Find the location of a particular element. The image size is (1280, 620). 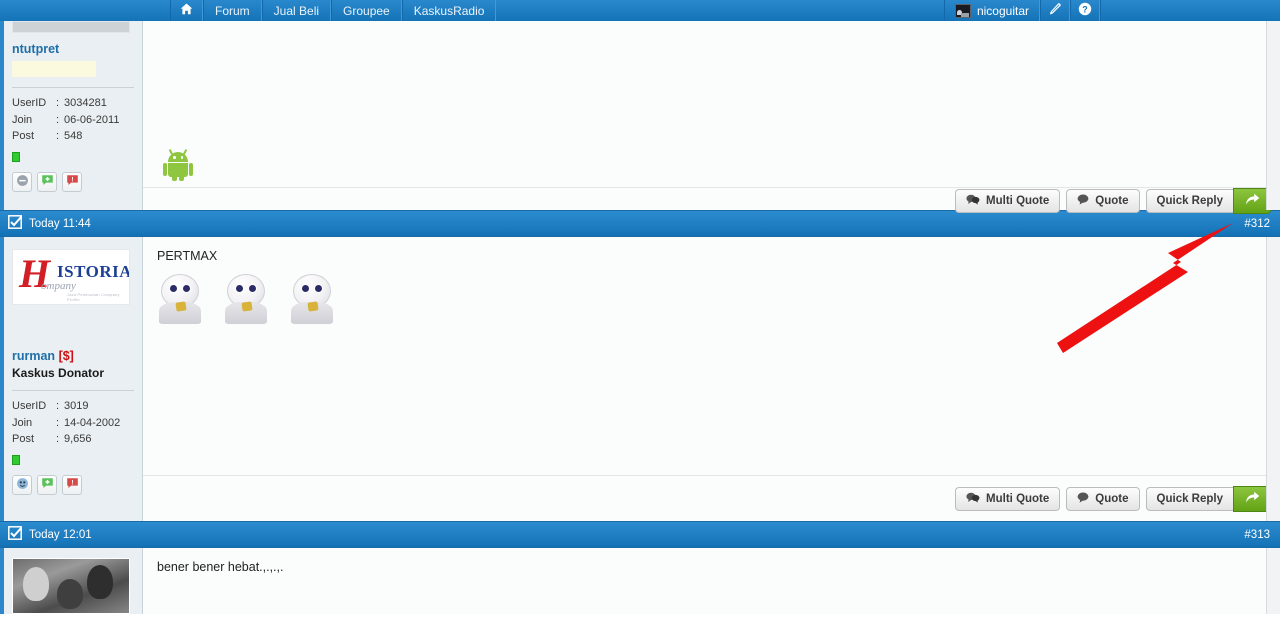

field-value: 548 is located at coordinates (73, 136).